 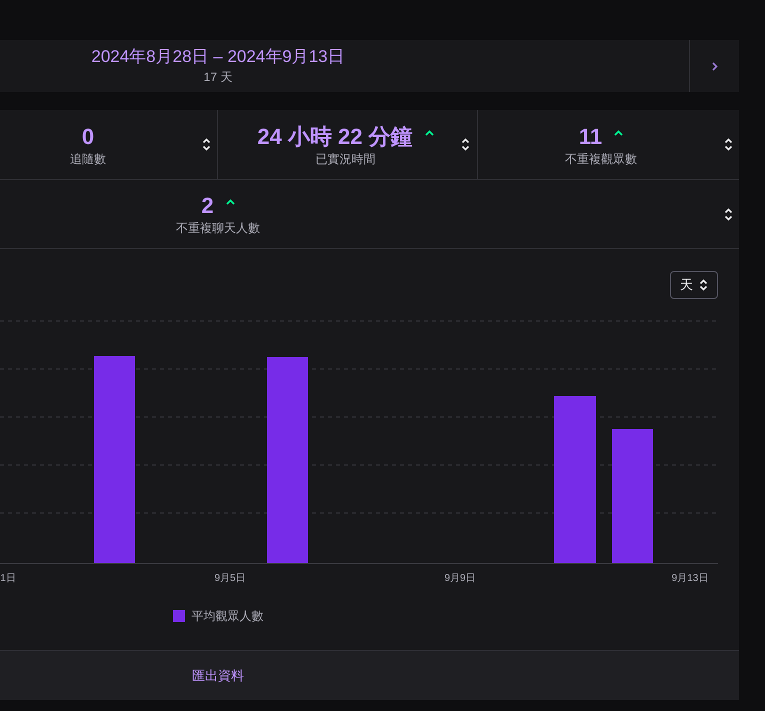 I want to click on stat-value: 0, so click(x=88, y=136).